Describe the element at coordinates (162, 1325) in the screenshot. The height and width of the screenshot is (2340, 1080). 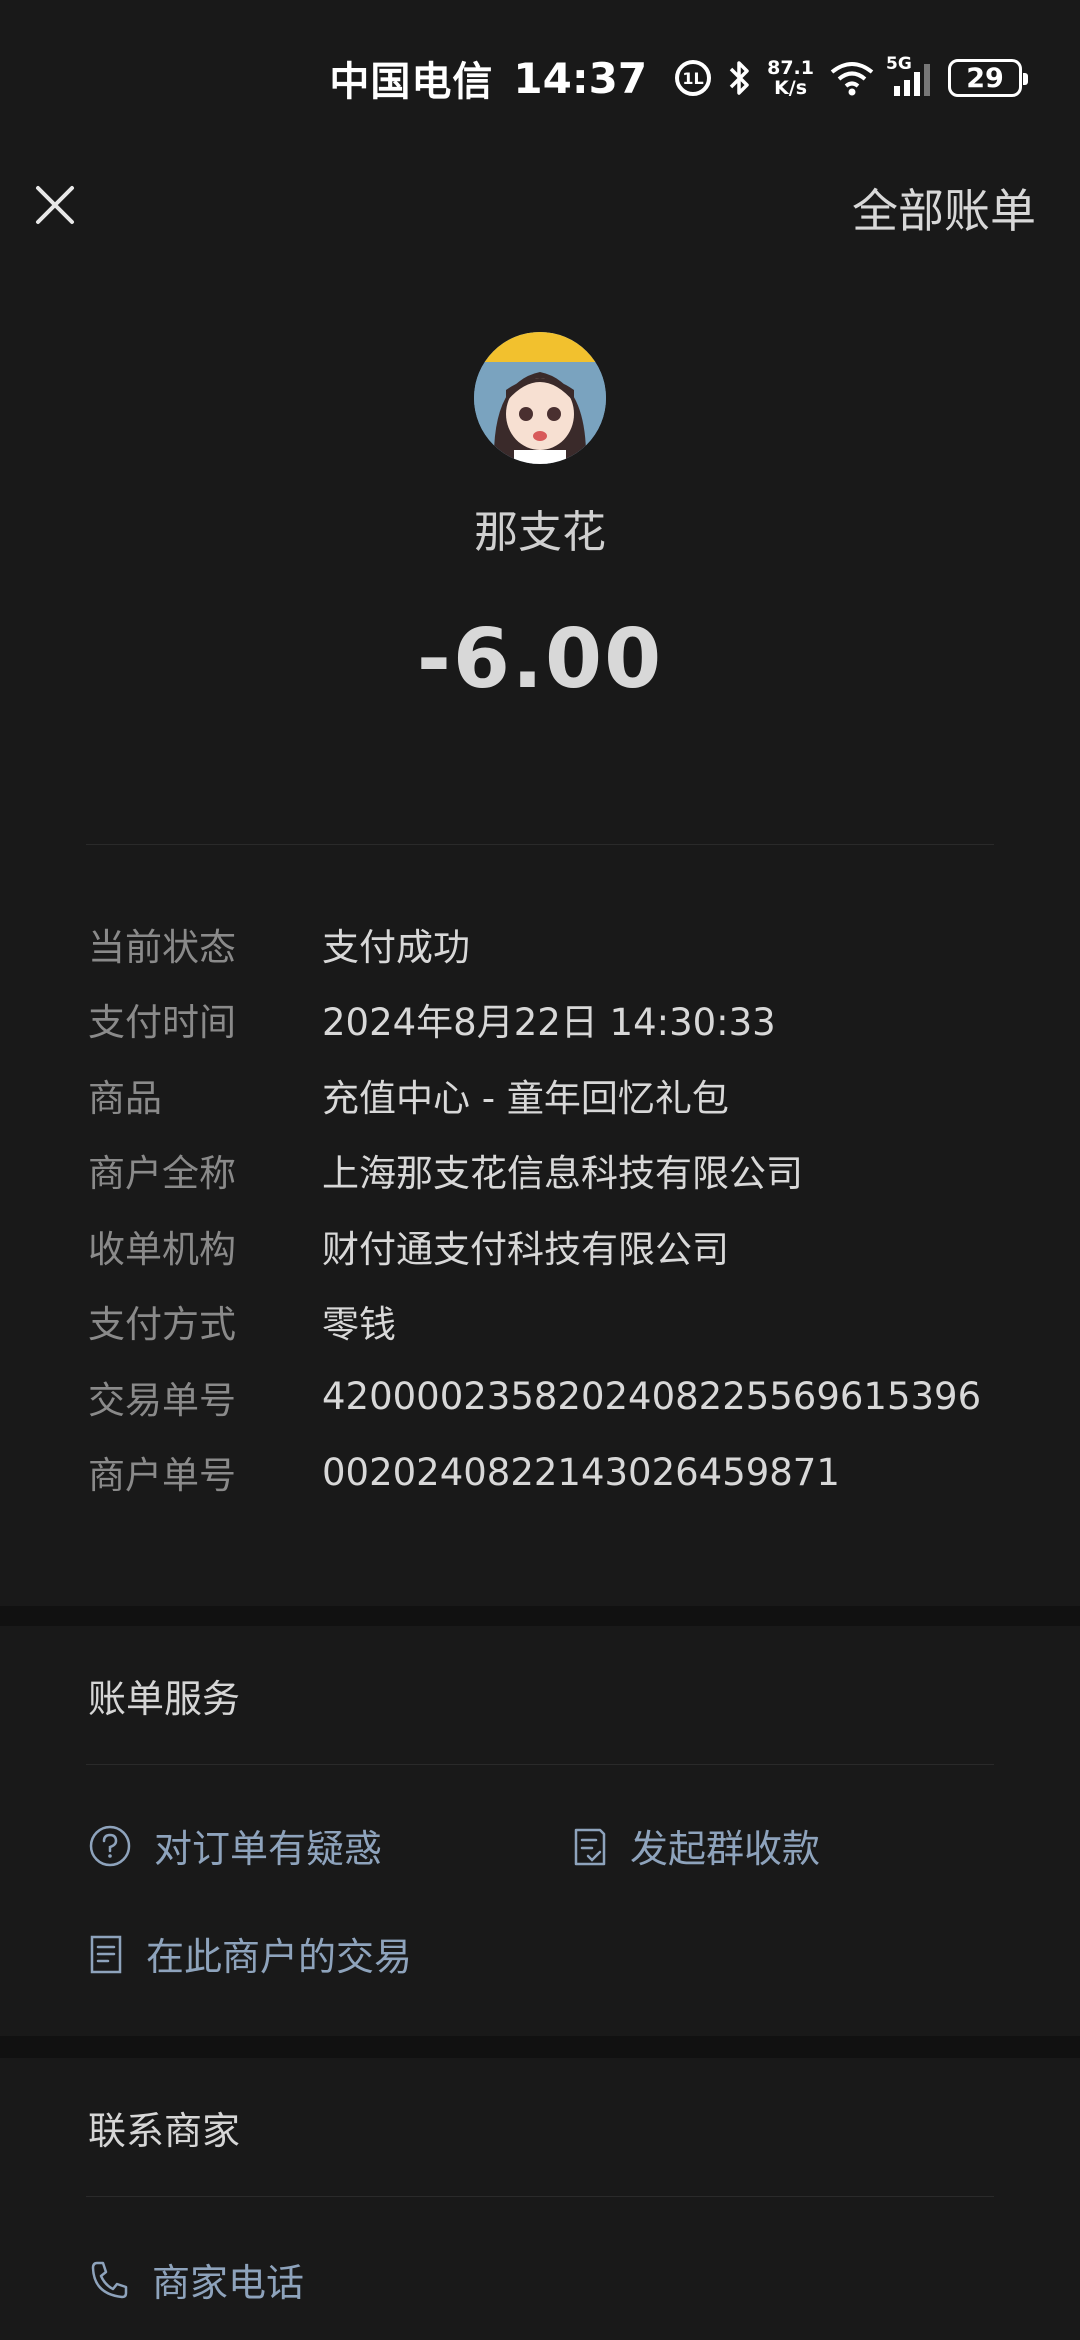
I see `detail-label: 支付方式` at that location.